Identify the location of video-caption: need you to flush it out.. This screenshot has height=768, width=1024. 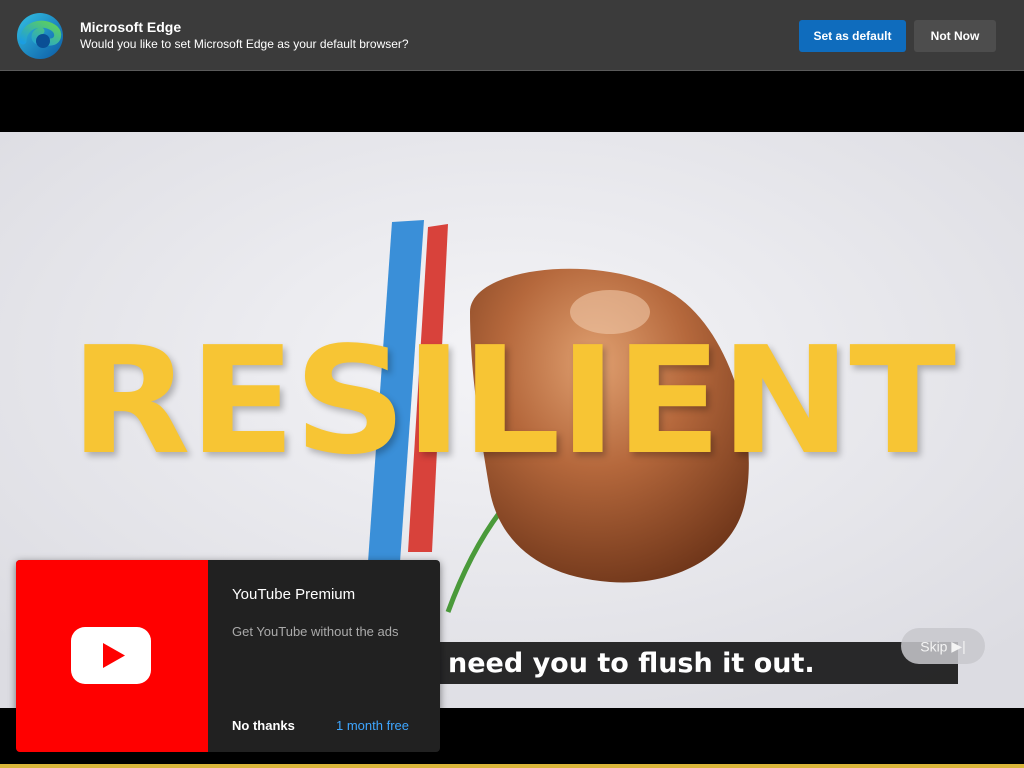
(631, 663).